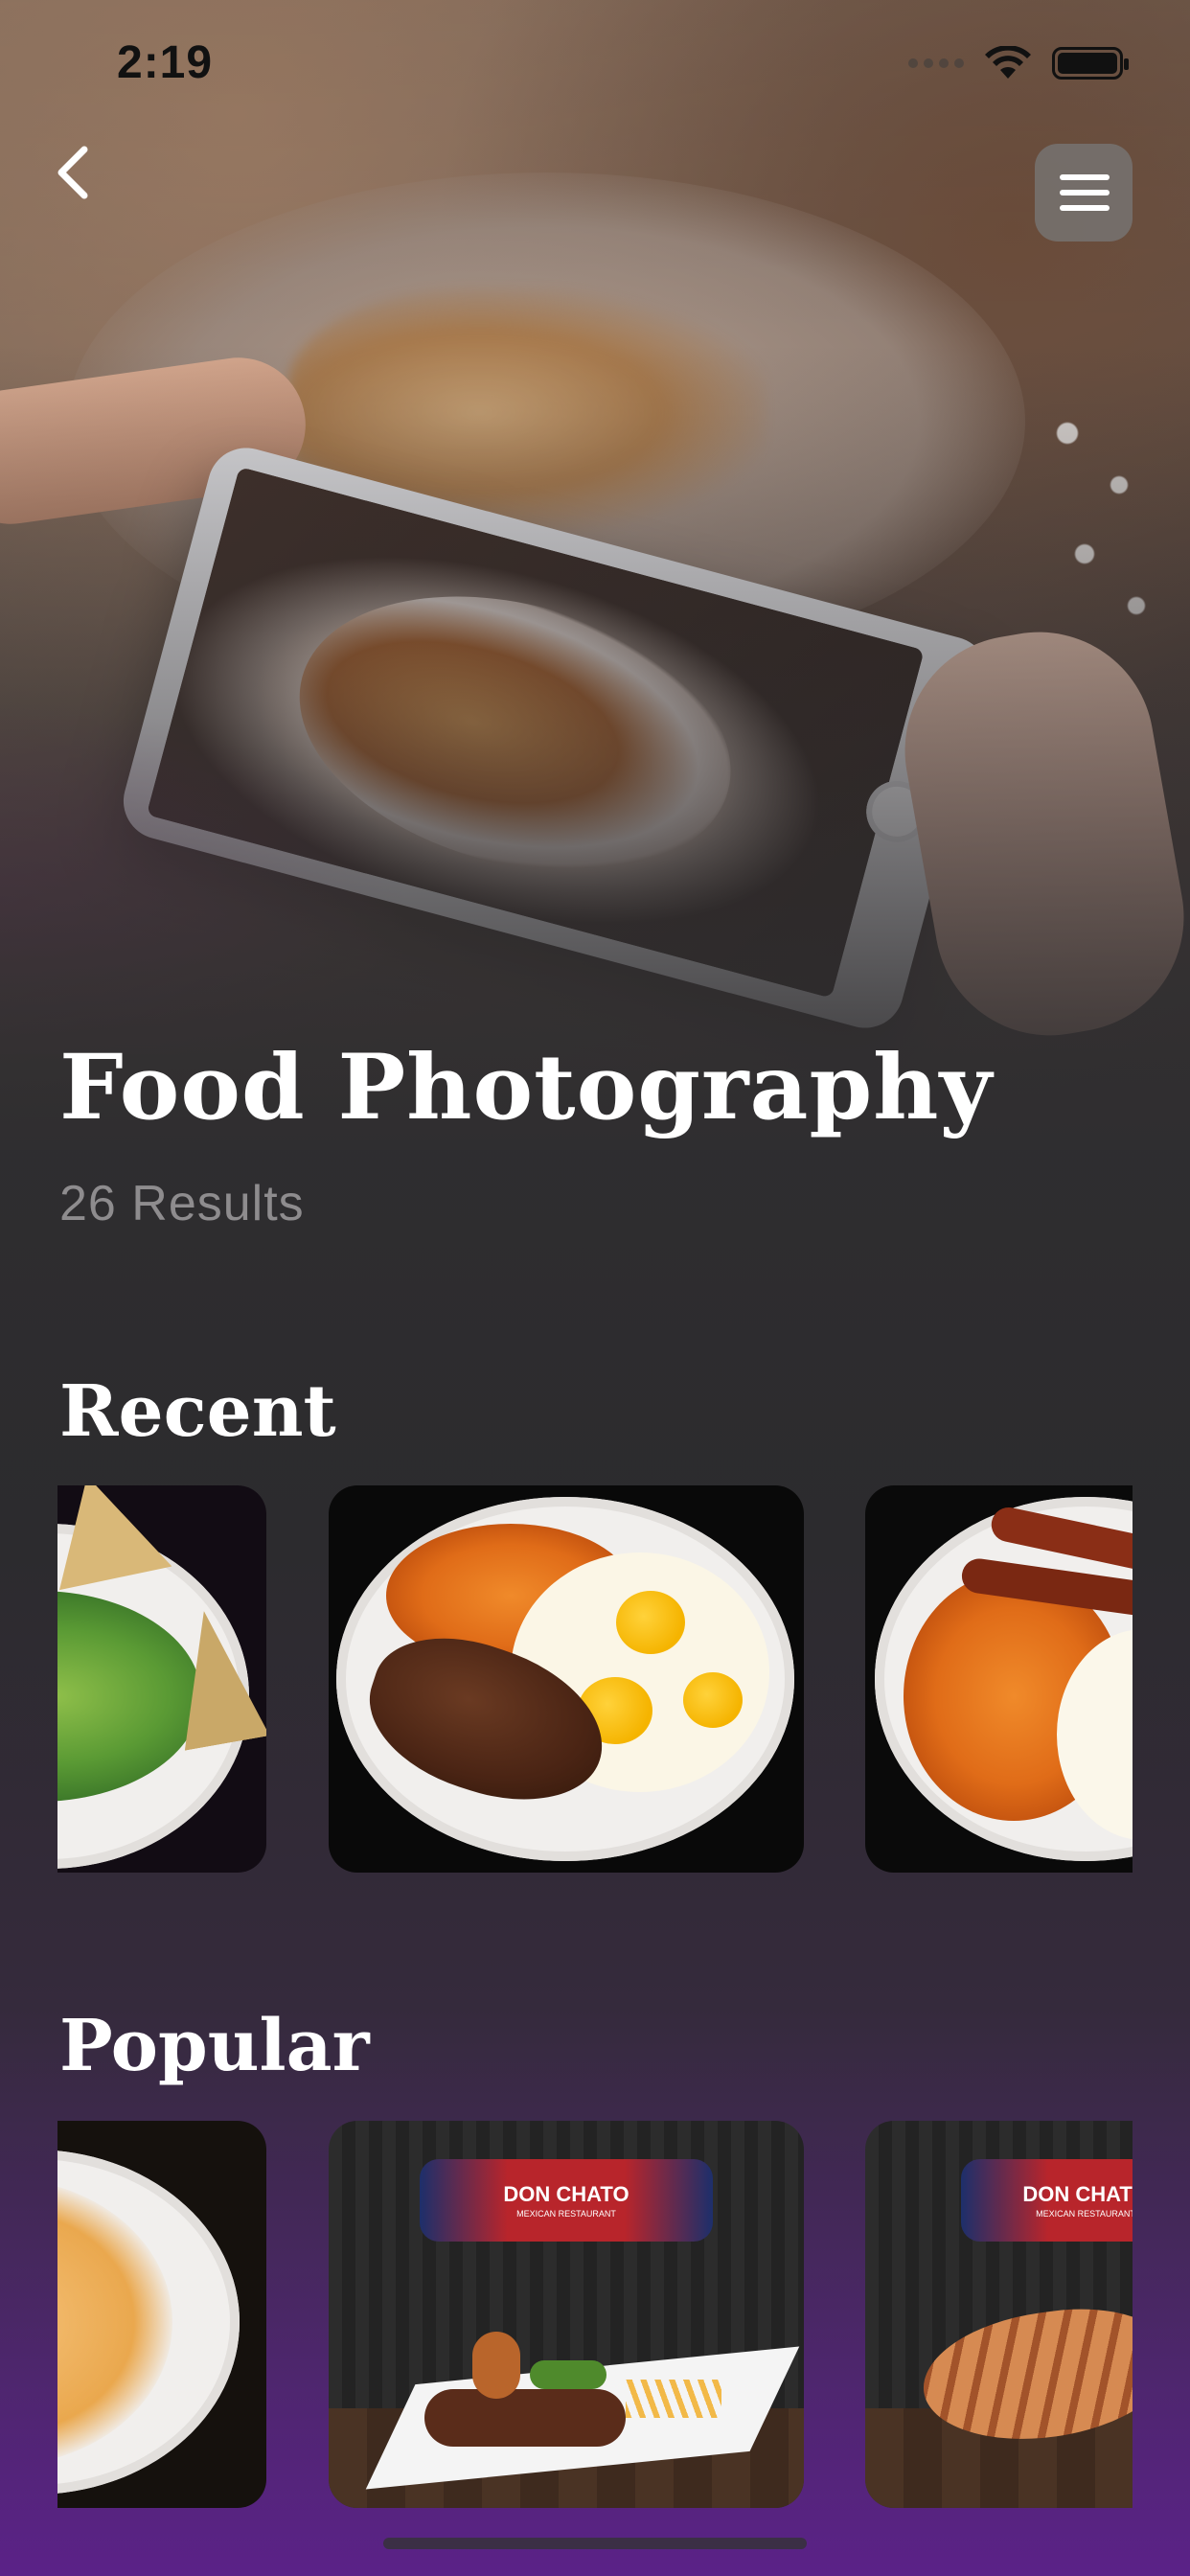 The width and height of the screenshot is (1190, 2576). Describe the element at coordinates (182, 1203) in the screenshot. I see `results-count: 26 Results` at that location.